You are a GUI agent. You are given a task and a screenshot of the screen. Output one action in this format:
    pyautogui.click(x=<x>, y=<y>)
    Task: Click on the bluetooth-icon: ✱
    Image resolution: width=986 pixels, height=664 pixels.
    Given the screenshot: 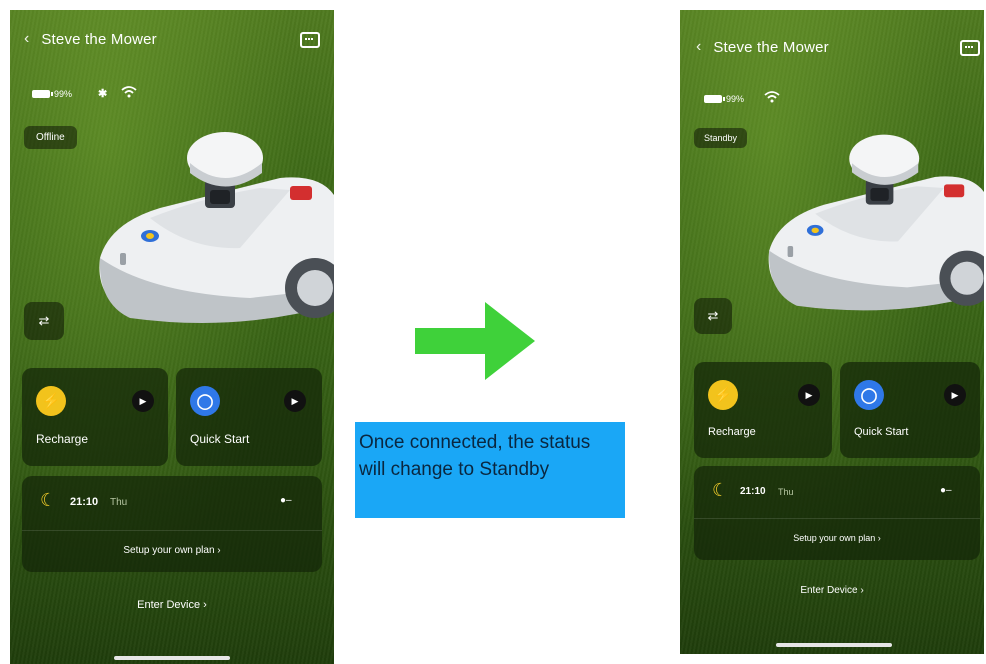 What is the action you would take?
    pyautogui.click(x=103, y=94)
    